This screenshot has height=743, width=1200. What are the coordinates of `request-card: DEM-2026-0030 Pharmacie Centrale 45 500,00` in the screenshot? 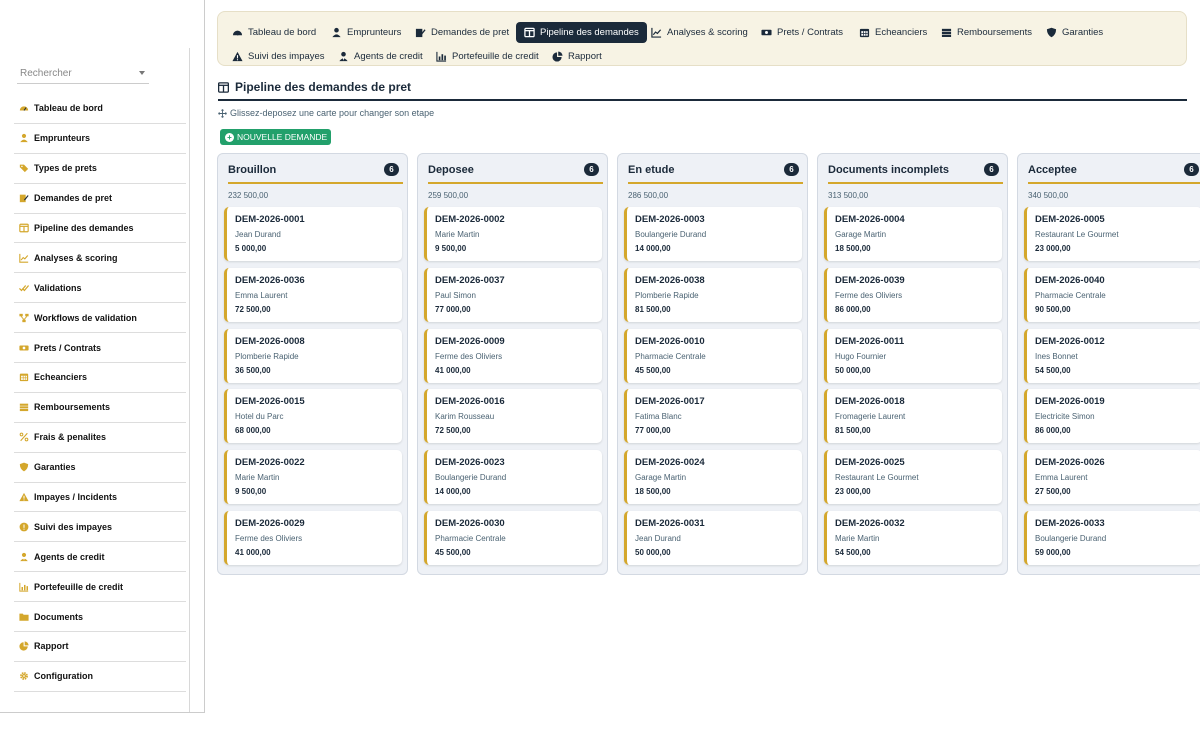 It's located at (513, 538).